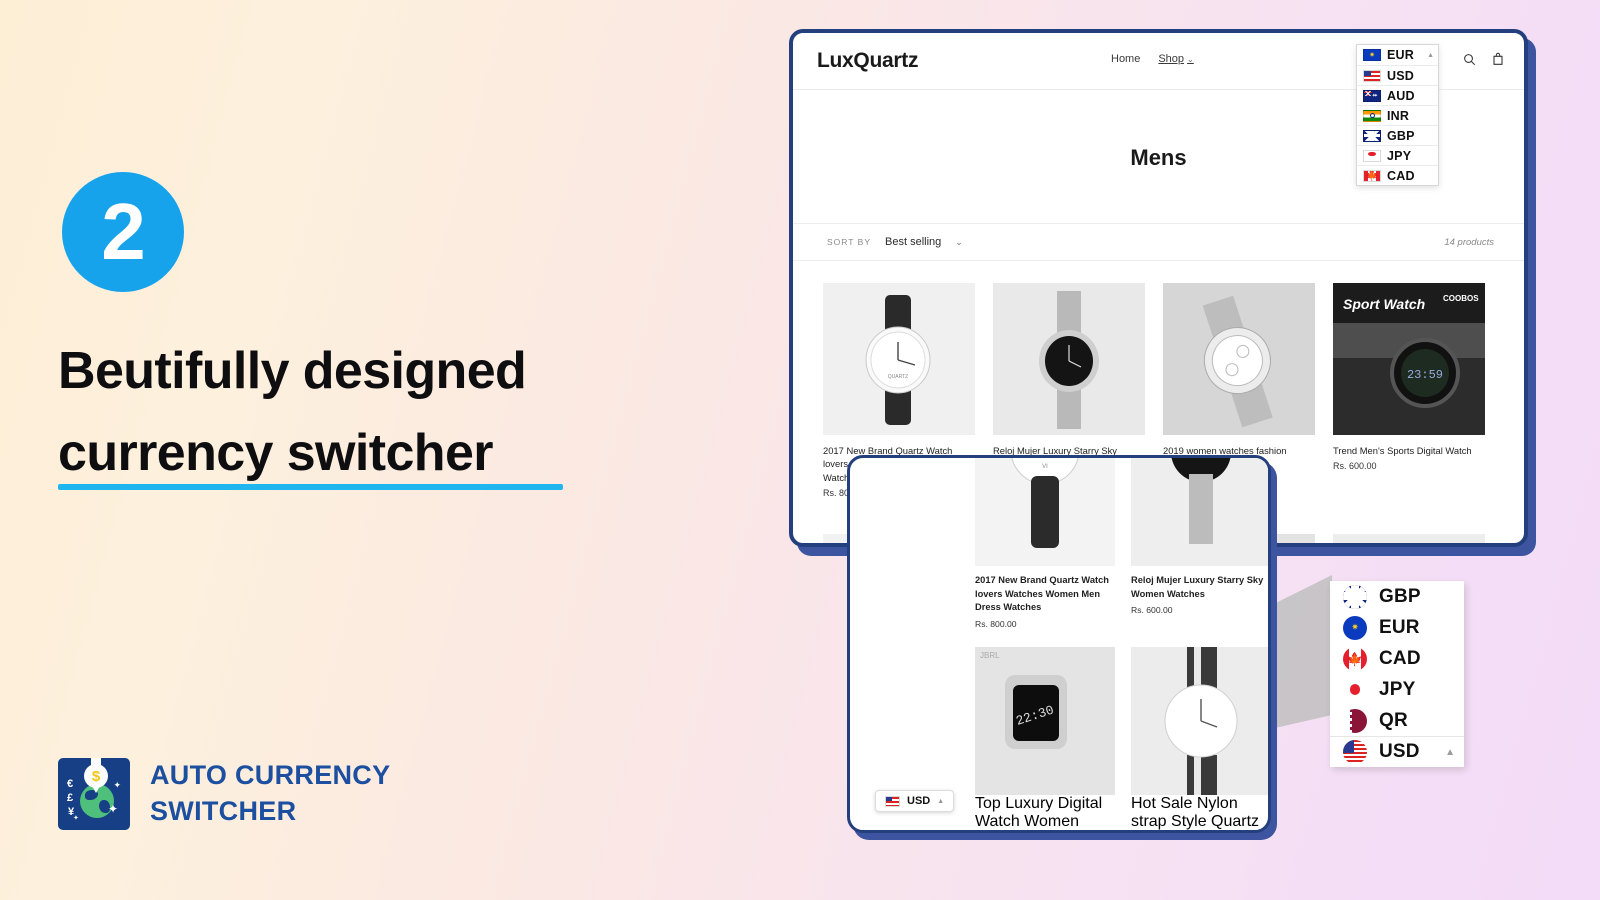  Describe the element at coordinates (1469, 242) in the screenshot. I see `product-count: 14 products` at that location.